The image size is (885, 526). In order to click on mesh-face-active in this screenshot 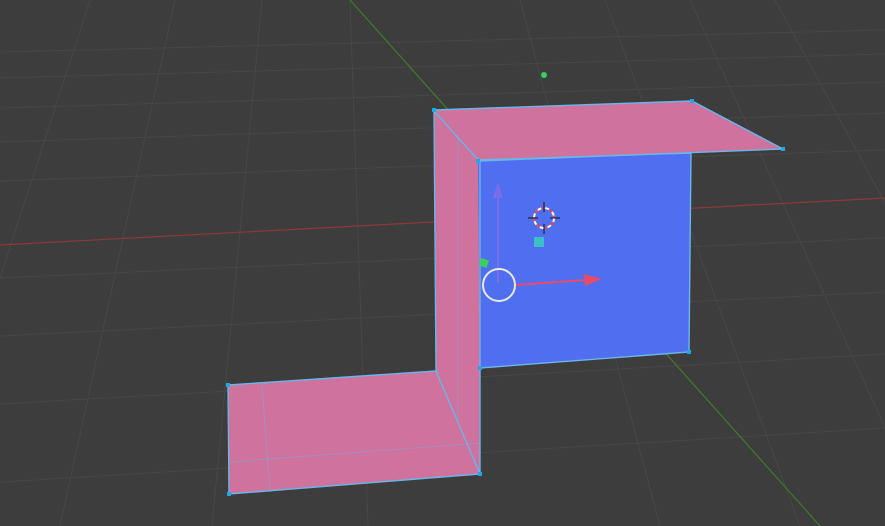, I will do `click(584, 260)`.